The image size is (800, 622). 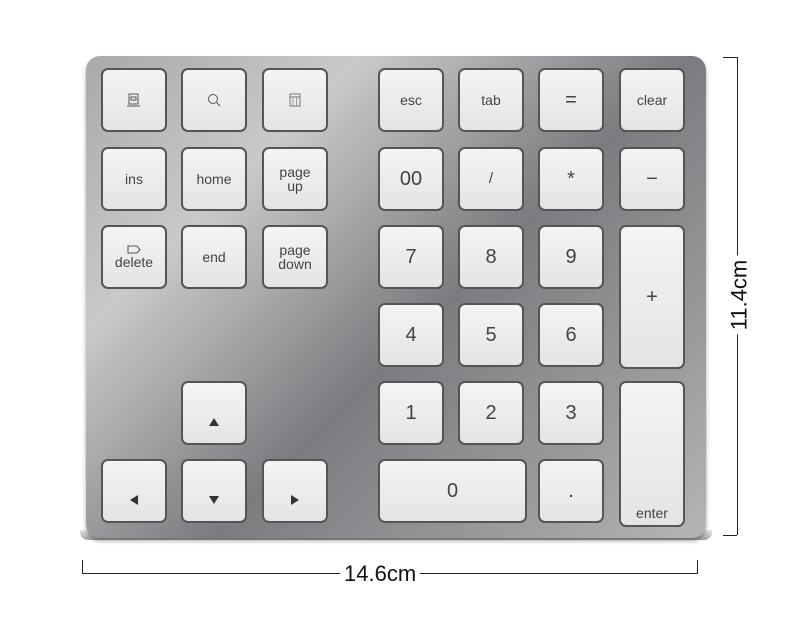 I want to click on search-icon, so click(x=214, y=100).